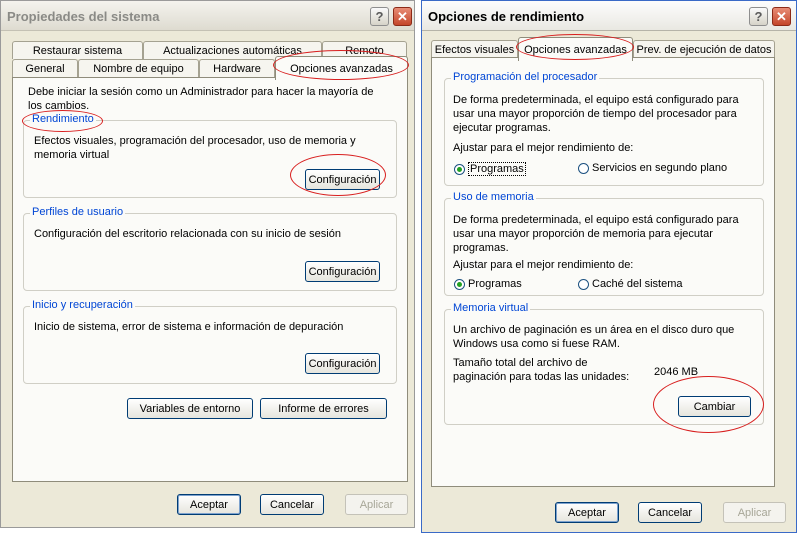  What do you see at coordinates (493, 197) in the screenshot?
I see `memory-group-title: Uso de memoria` at bounding box center [493, 197].